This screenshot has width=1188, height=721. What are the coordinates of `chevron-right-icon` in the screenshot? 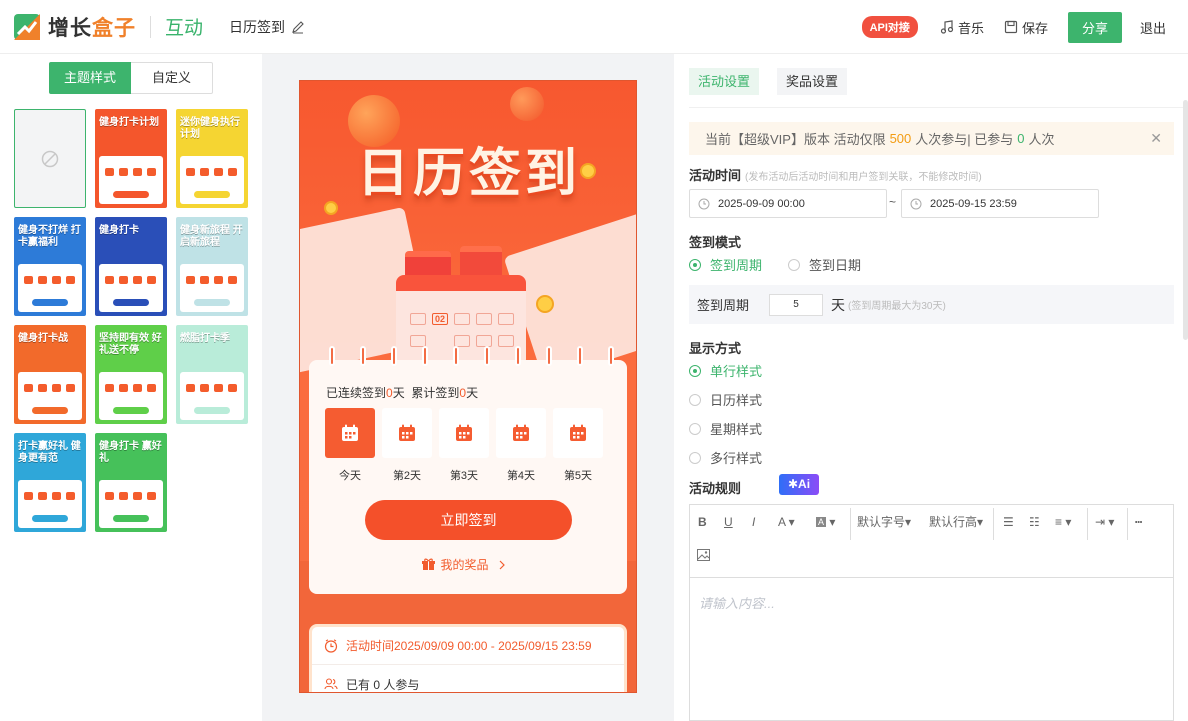 It's located at (502, 564).